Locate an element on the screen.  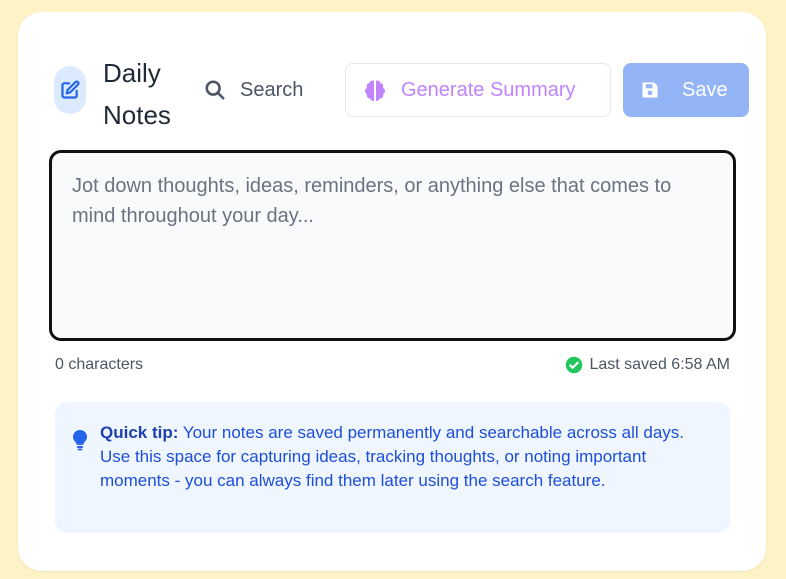
search-button: Search is located at coordinates (253, 90).